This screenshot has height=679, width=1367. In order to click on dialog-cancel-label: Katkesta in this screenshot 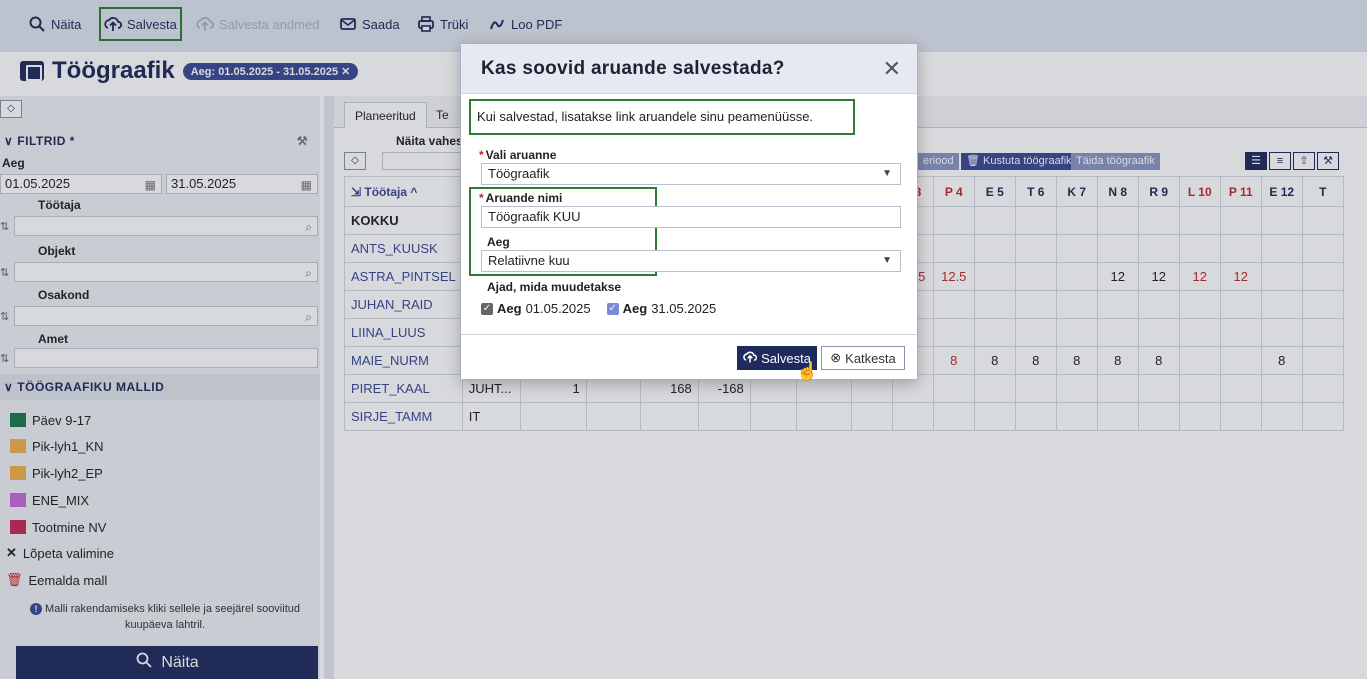, I will do `click(870, 358)`.